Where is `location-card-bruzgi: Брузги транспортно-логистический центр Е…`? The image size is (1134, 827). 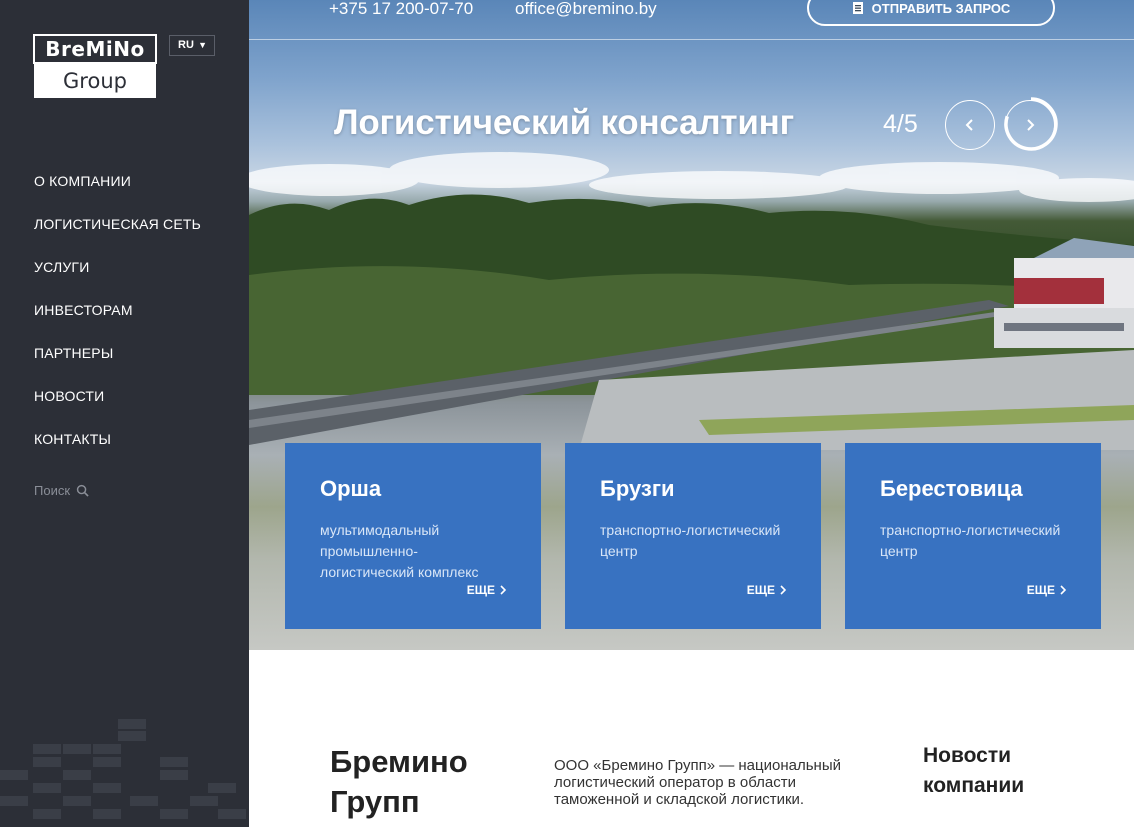 location-card-bruzgi: Брузги транспортно-логистический центр Е… is located at coordinates (693, 536).